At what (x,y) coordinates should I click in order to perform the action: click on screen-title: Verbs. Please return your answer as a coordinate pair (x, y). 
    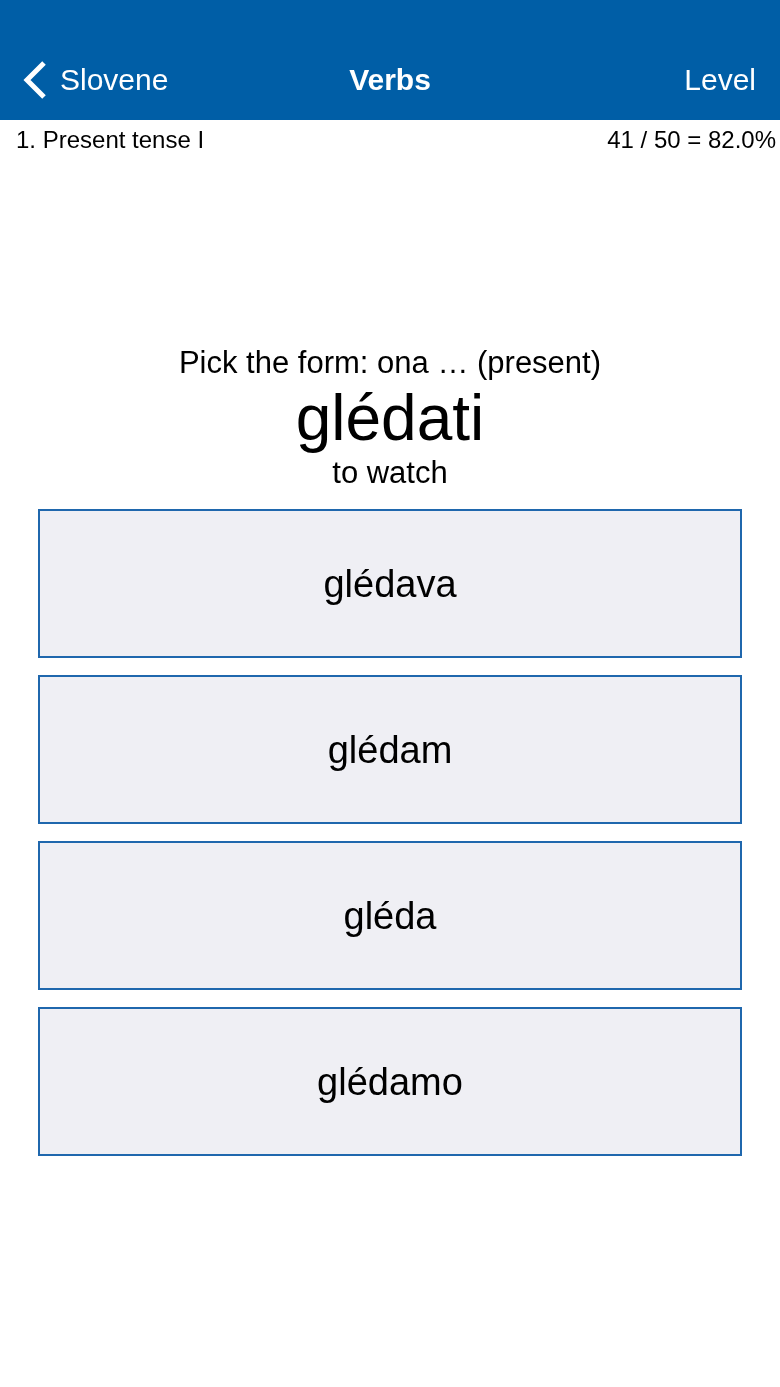
    Looking at the image, I should click on (390, 80).